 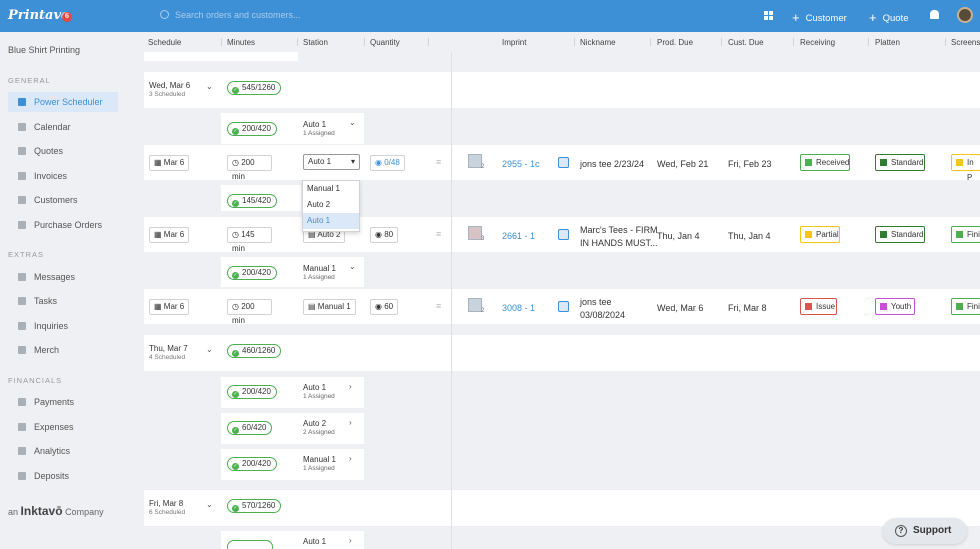 I want to click on col-prod-due: Prod. Due, so click(x=675, y=42).